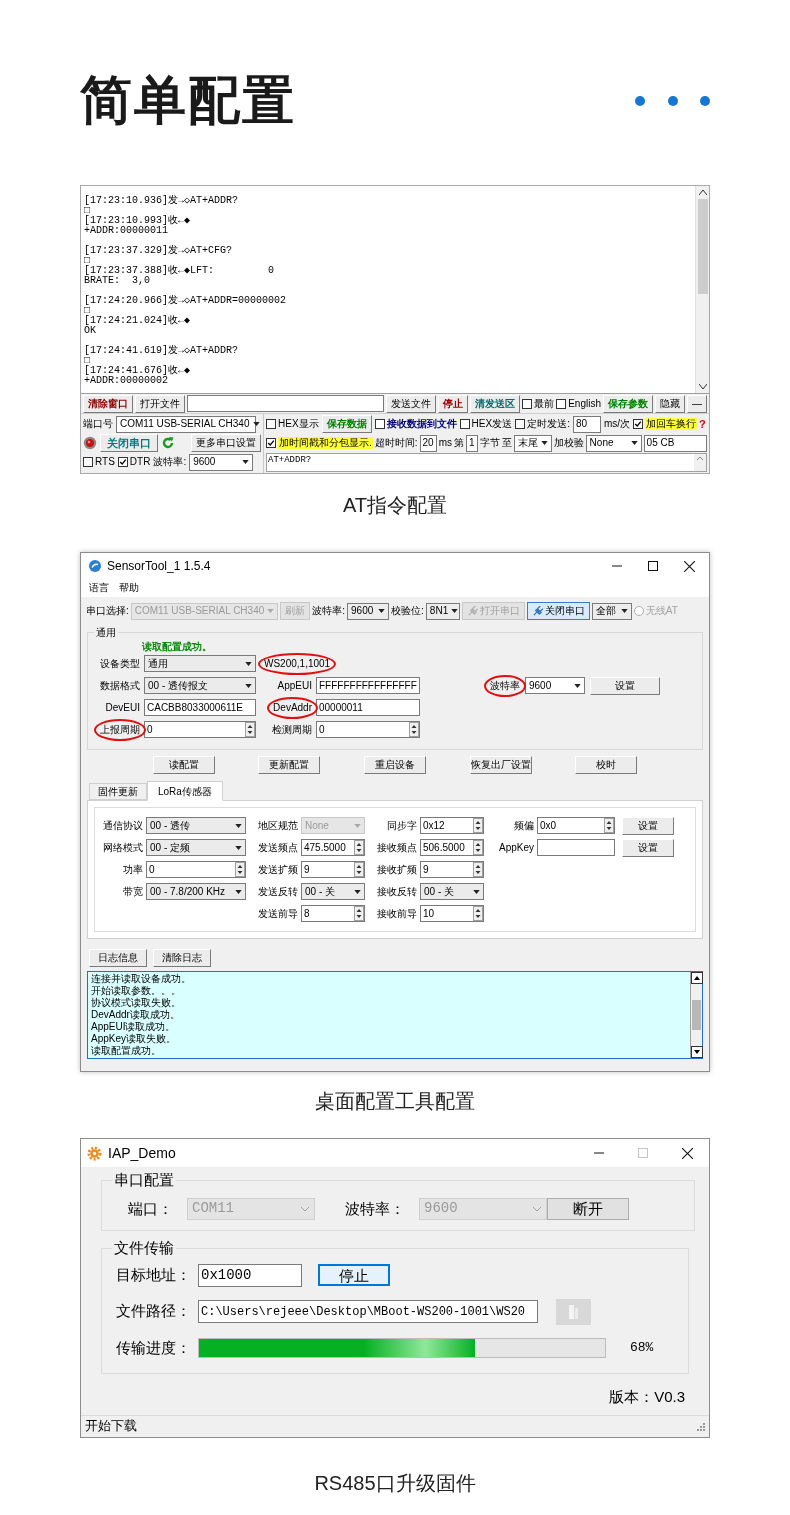 This screenshot has width=790, height=1515. Describe the element at coordinates (544, 403) in the screenshot. I see `checkbox-label: 最前` at that location.